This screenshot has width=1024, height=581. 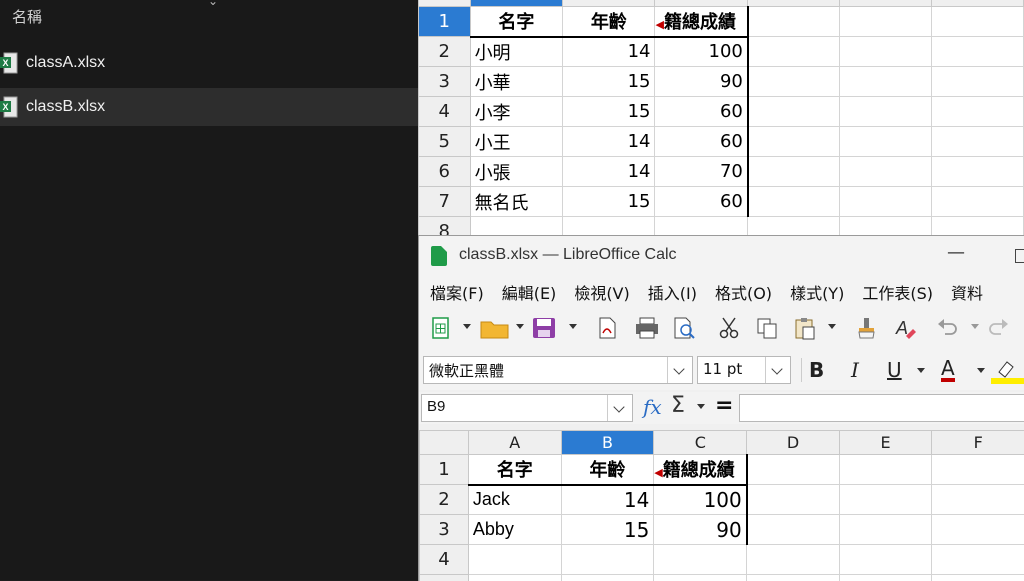 I want to click on maximize-icon, so click(x=1019, y=256).